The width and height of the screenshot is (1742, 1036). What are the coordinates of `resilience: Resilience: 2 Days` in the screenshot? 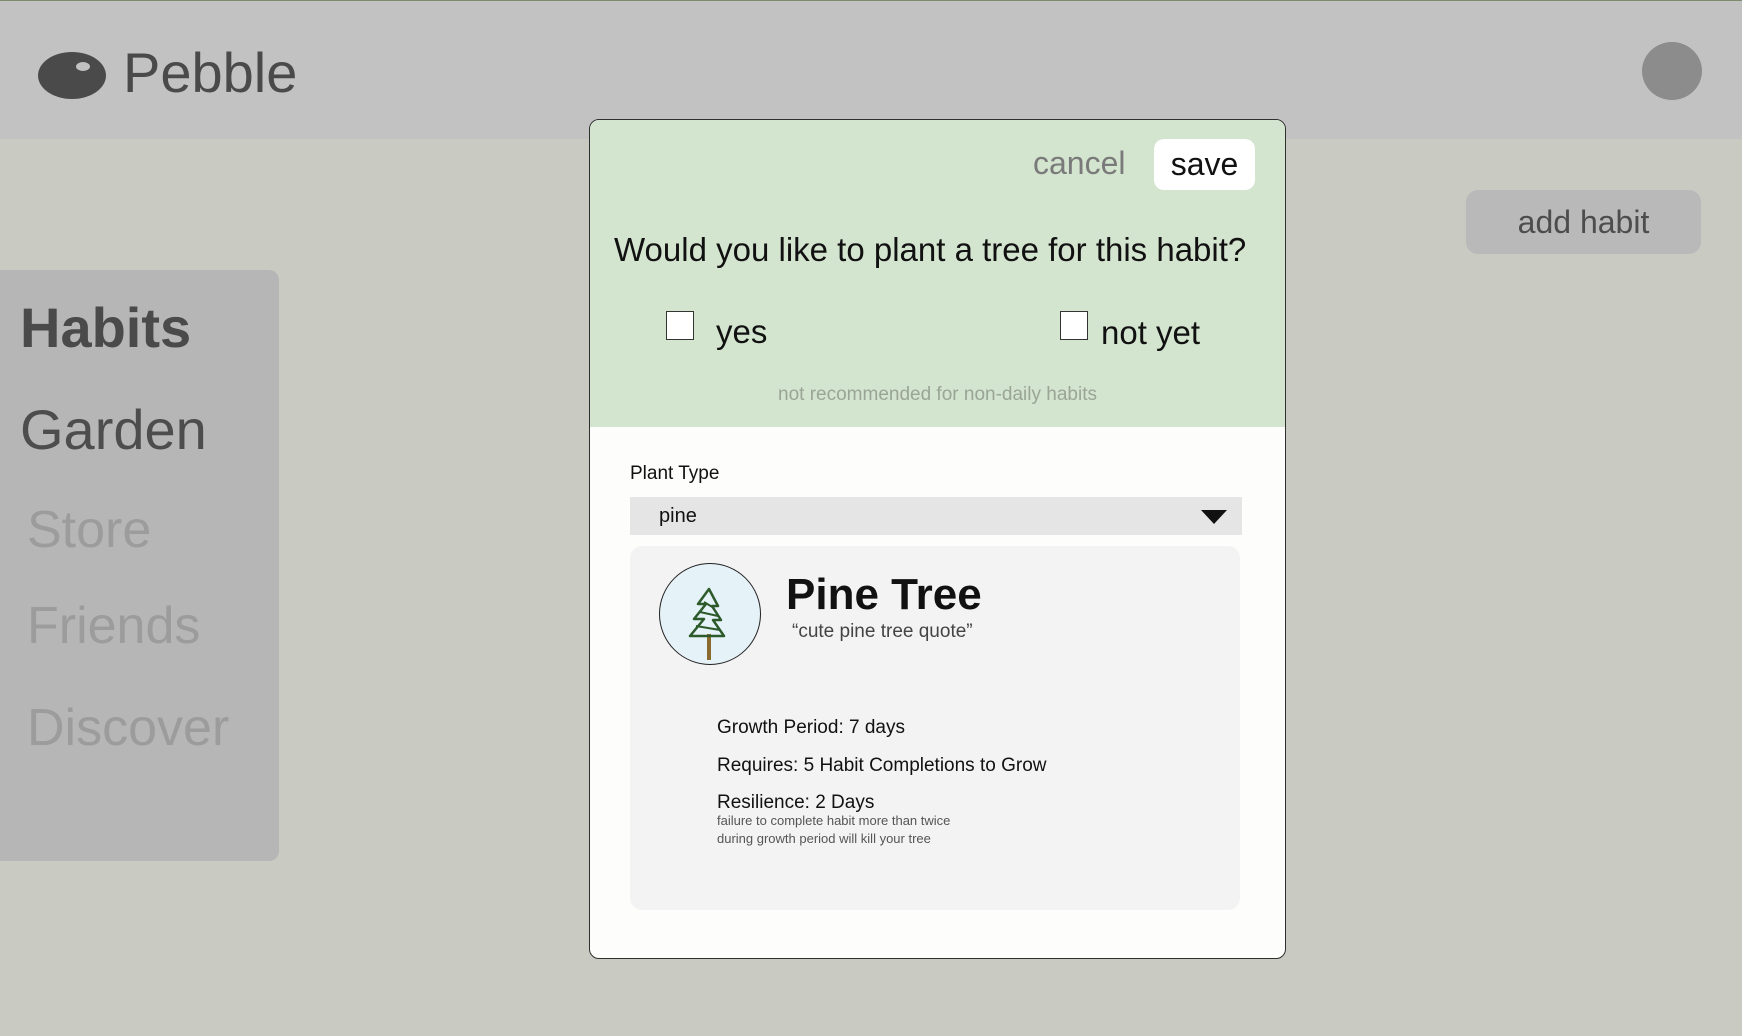 It's located at (796, 802).